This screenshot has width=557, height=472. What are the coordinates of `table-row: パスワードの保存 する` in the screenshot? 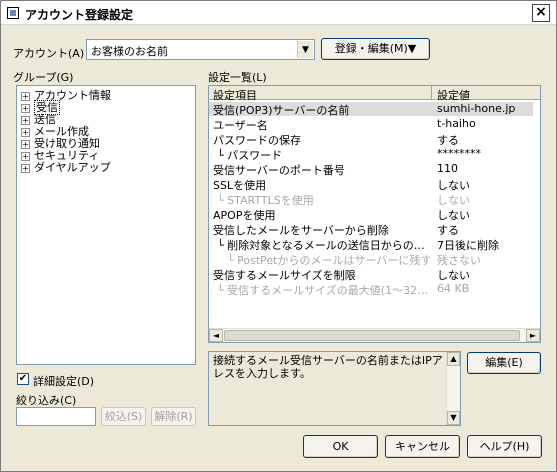 It's located at (371, 139).